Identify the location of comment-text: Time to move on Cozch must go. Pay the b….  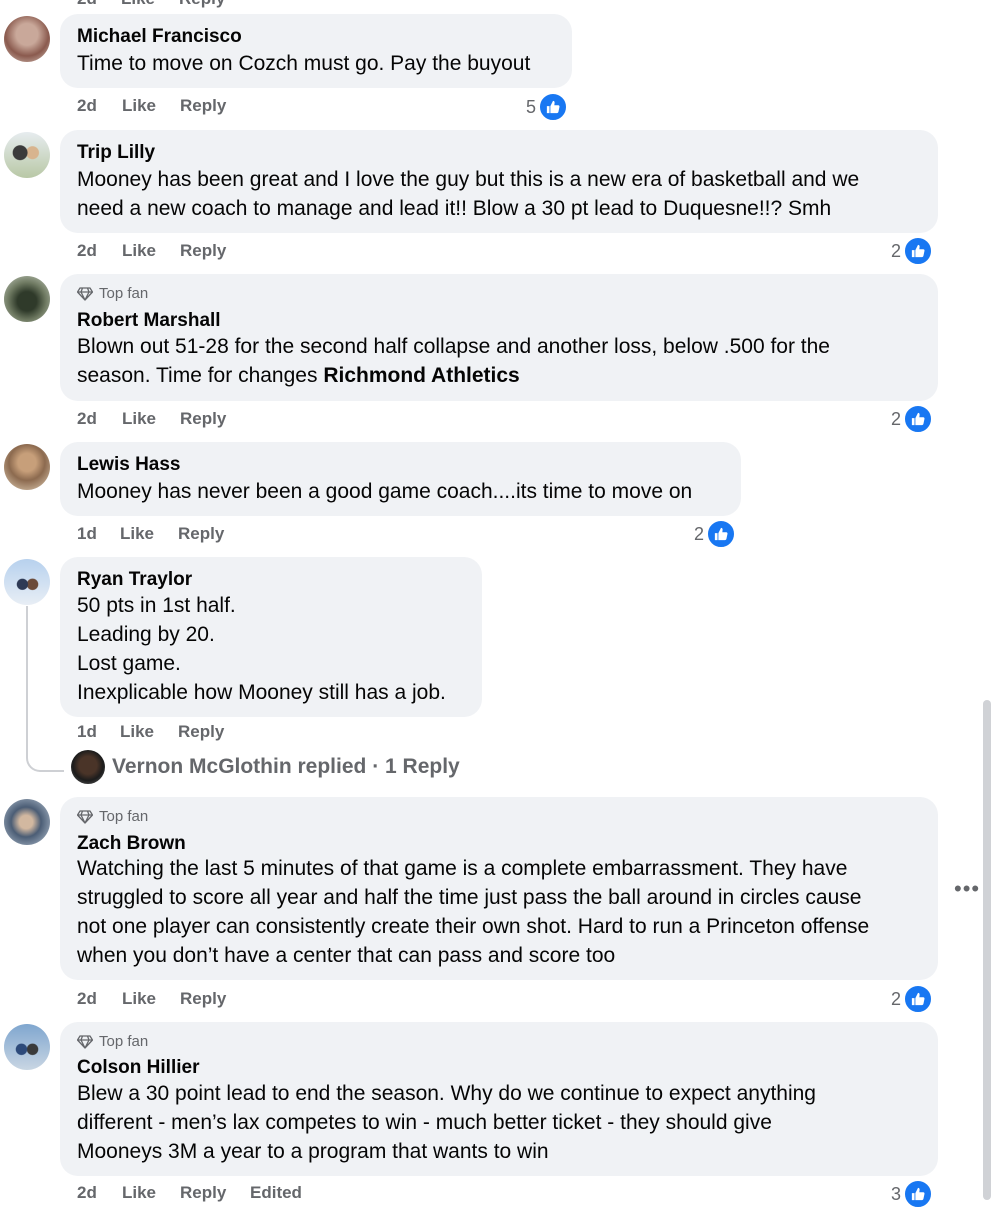
(304, 63).